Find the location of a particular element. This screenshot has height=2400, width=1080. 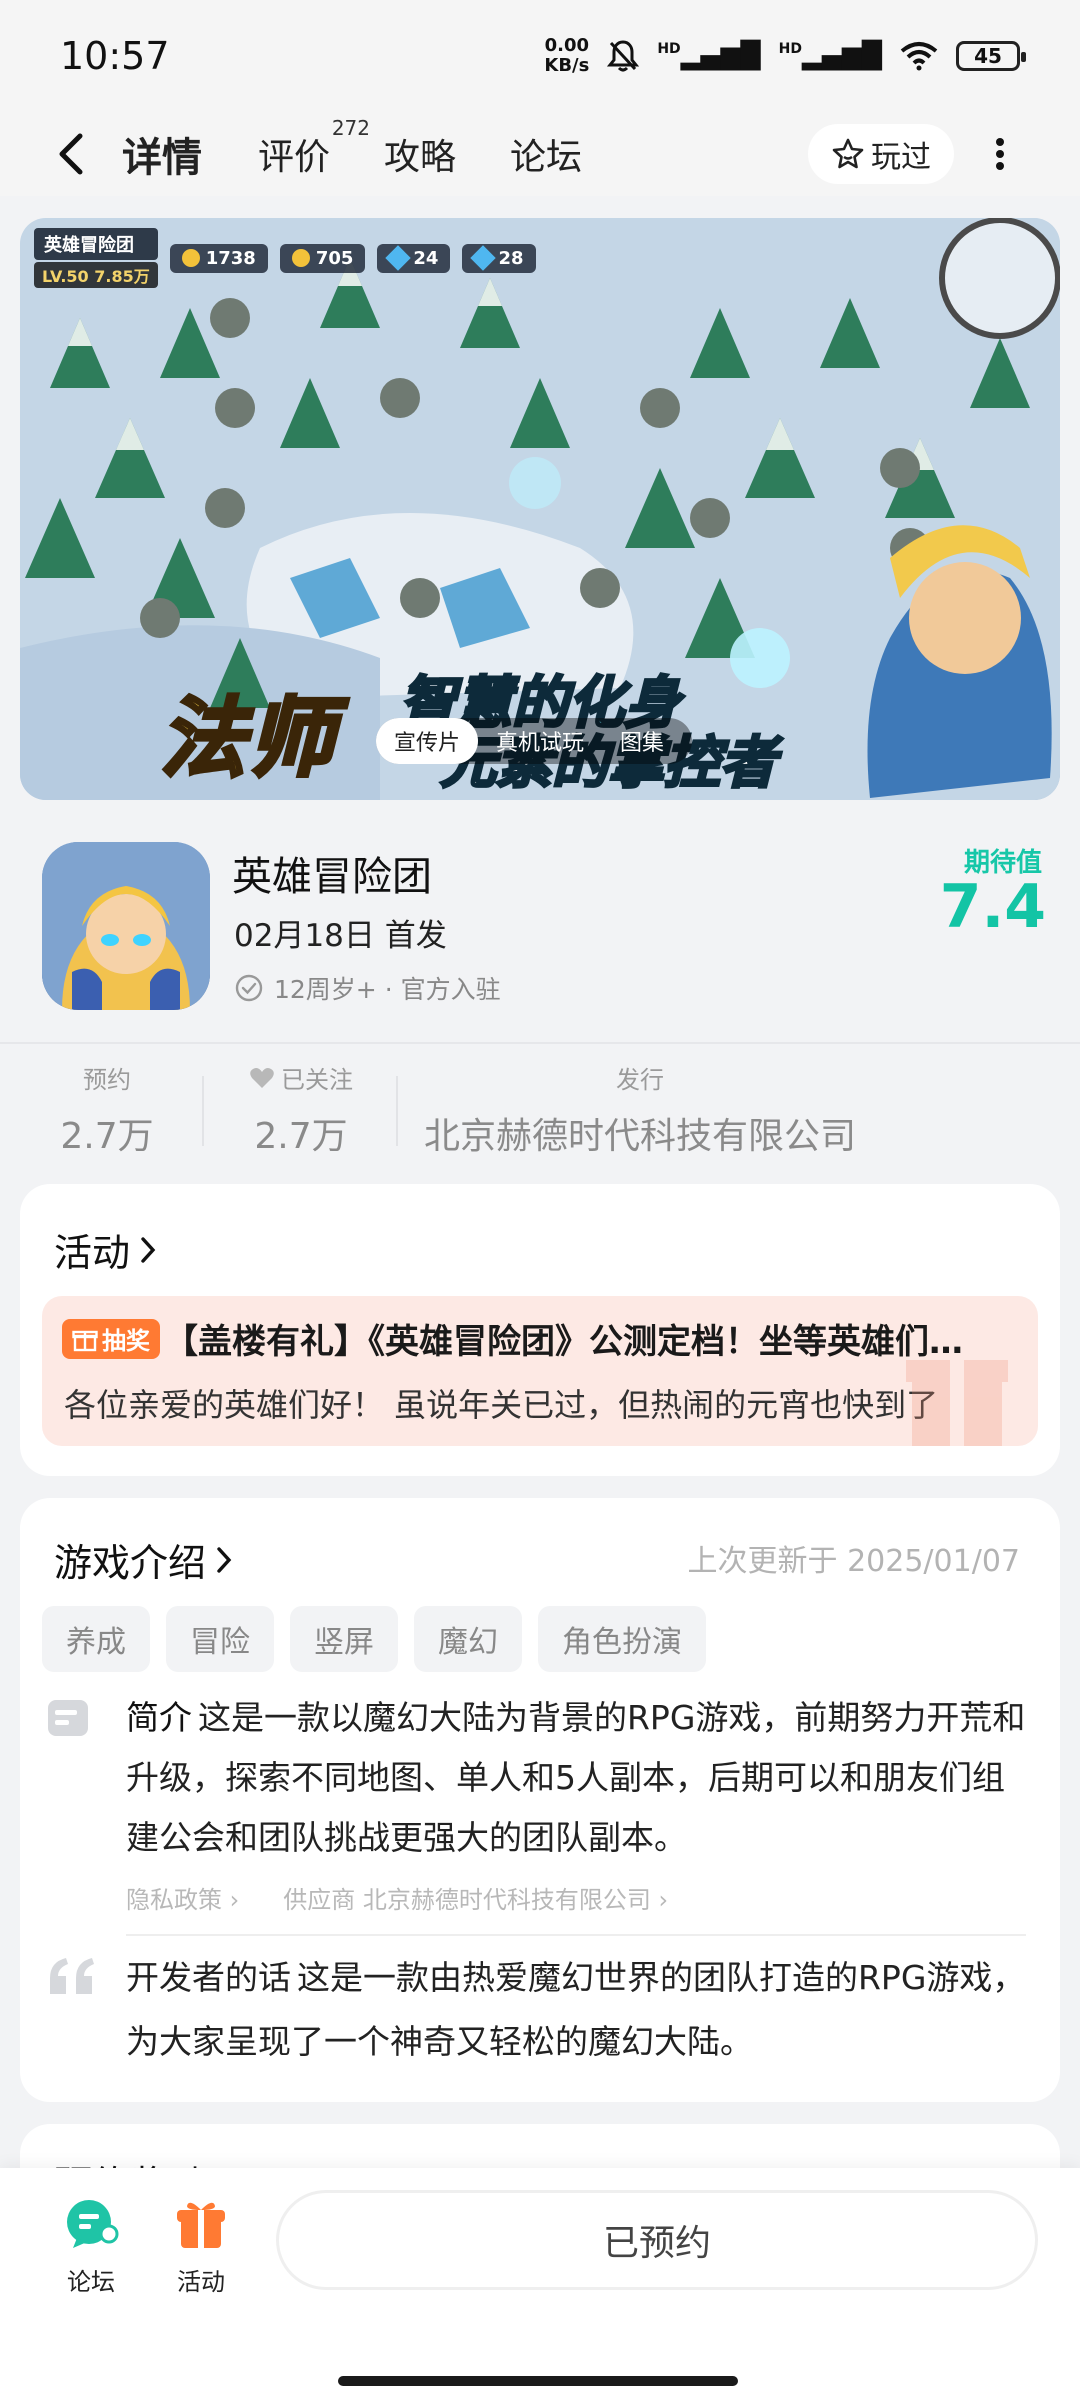

signal-2-label: HD is located at coordinates (790, 49).